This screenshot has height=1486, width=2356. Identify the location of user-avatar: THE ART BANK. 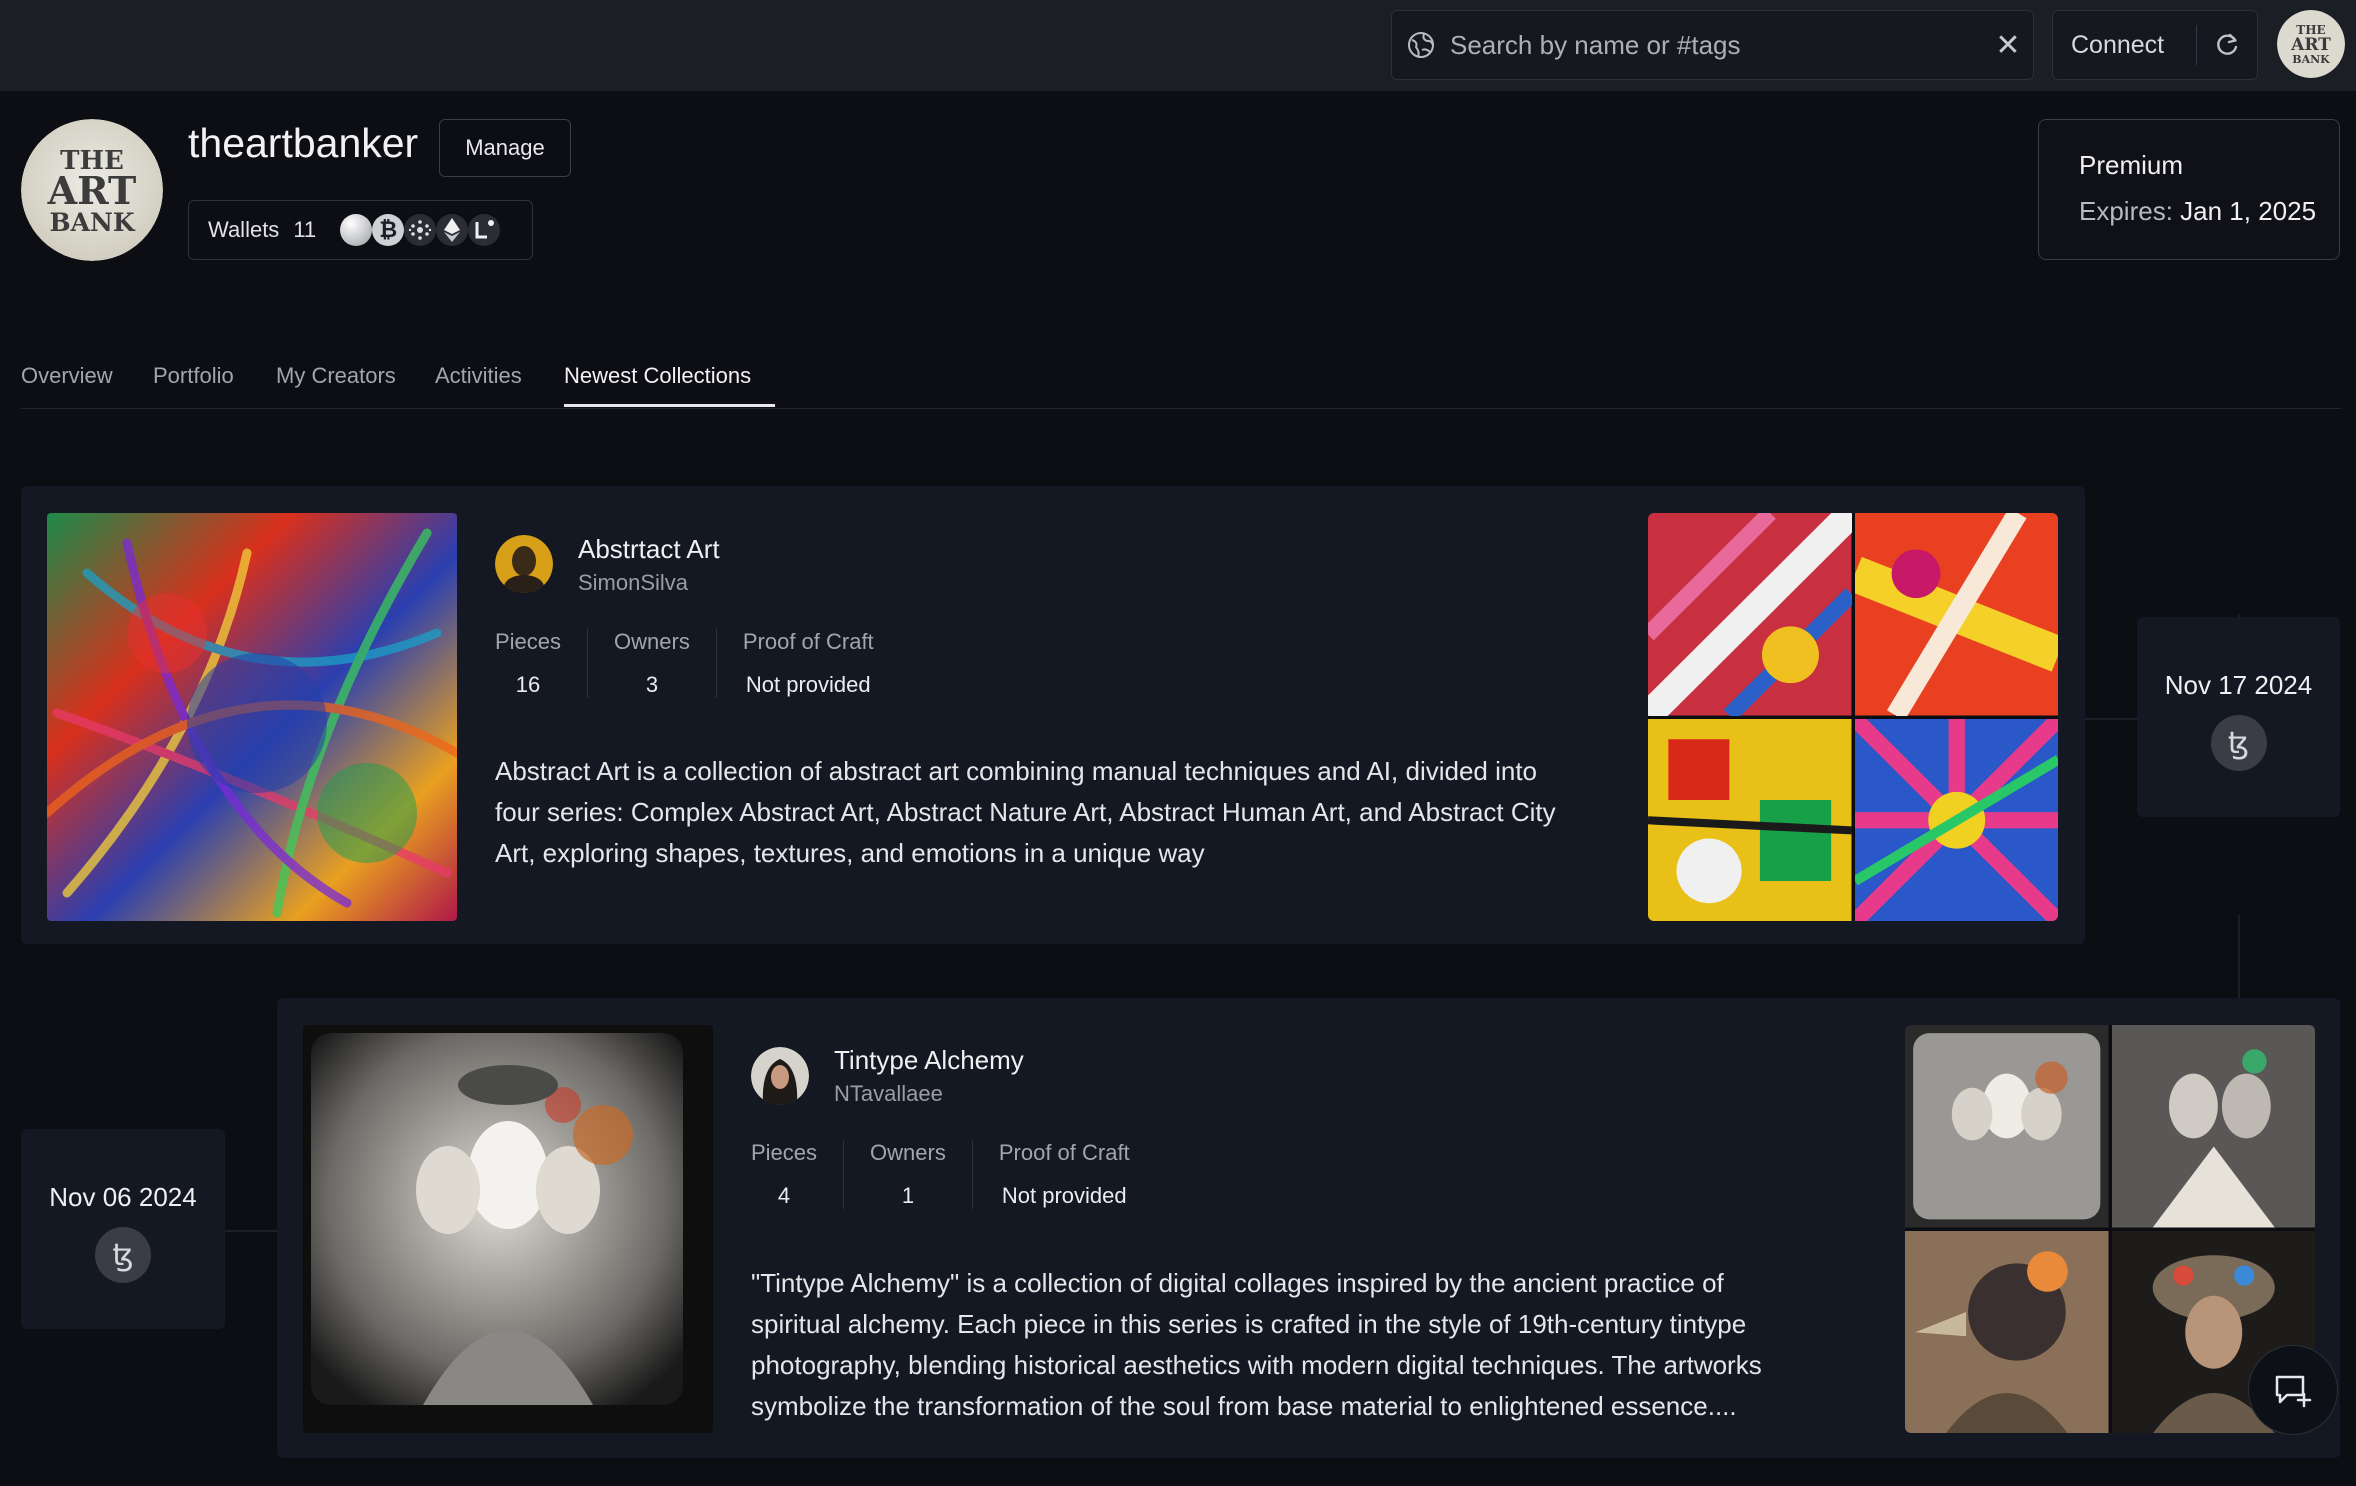
(2311, 44).